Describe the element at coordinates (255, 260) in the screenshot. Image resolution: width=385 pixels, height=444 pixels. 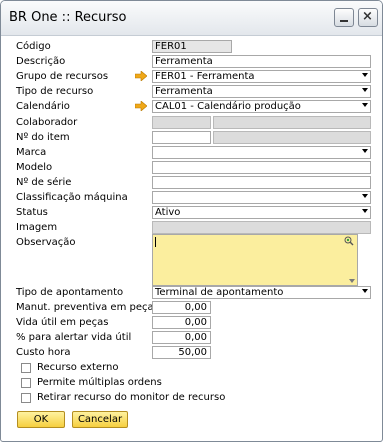
I see `observacao-textarea` at that location.